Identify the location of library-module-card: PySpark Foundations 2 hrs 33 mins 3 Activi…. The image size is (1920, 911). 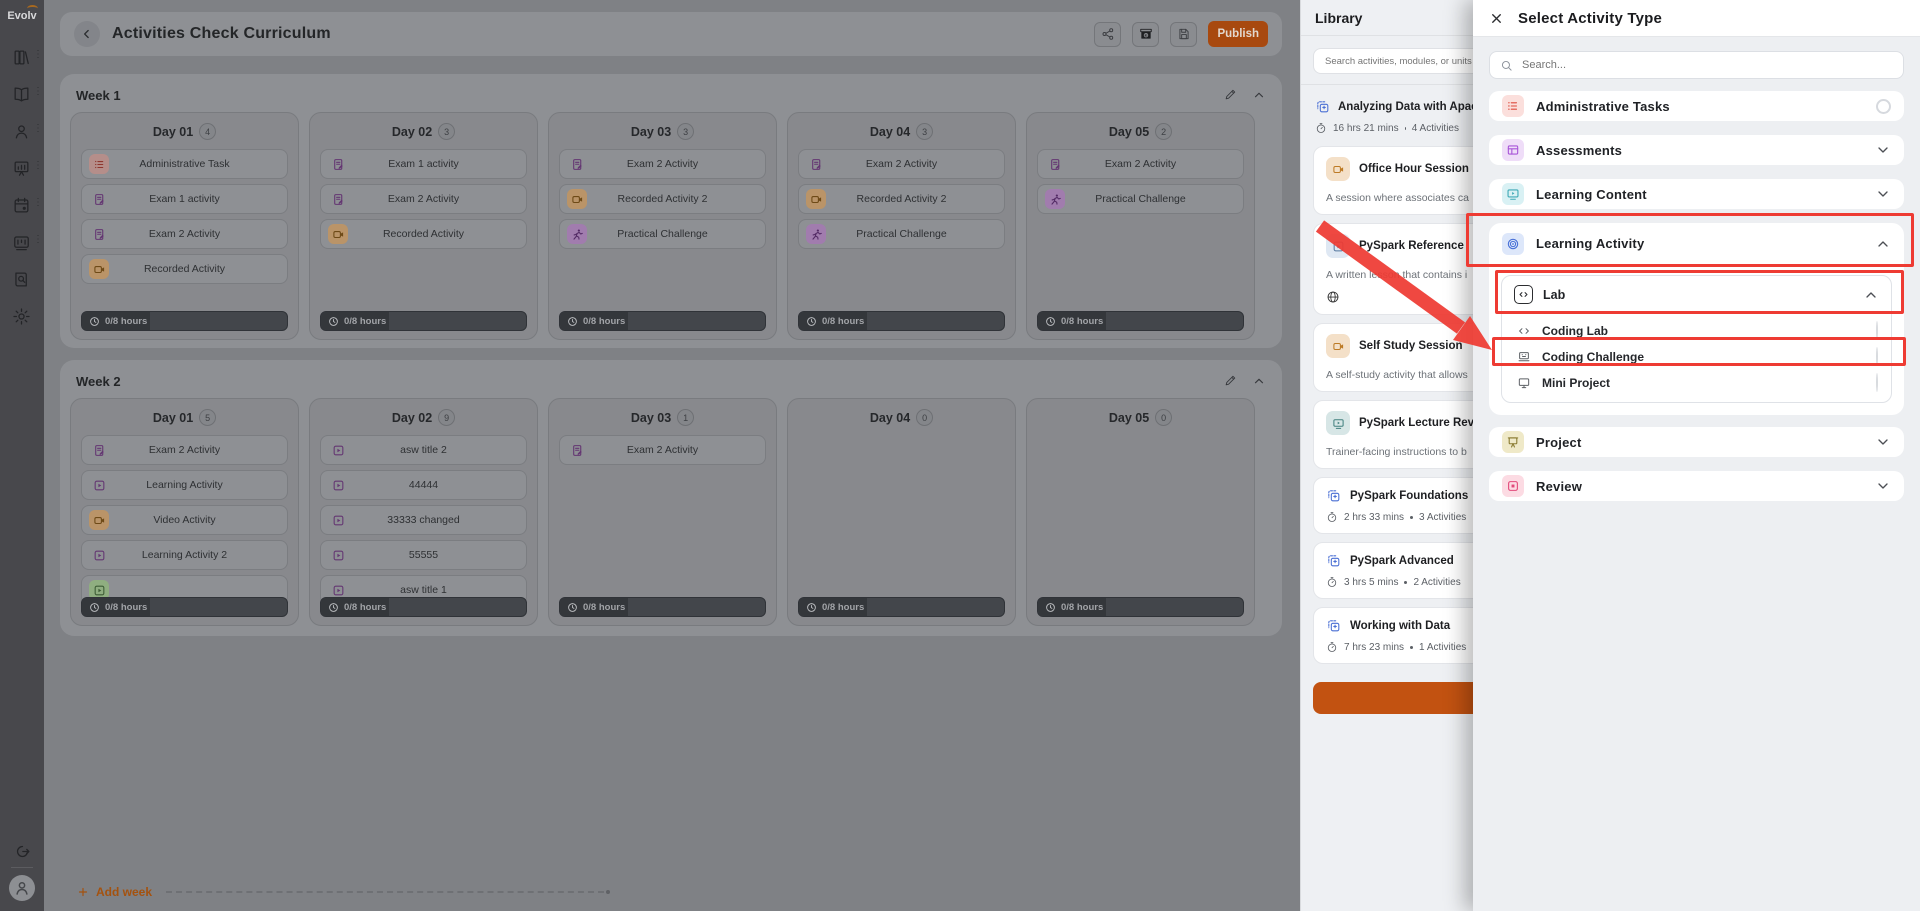
(1393, 505).